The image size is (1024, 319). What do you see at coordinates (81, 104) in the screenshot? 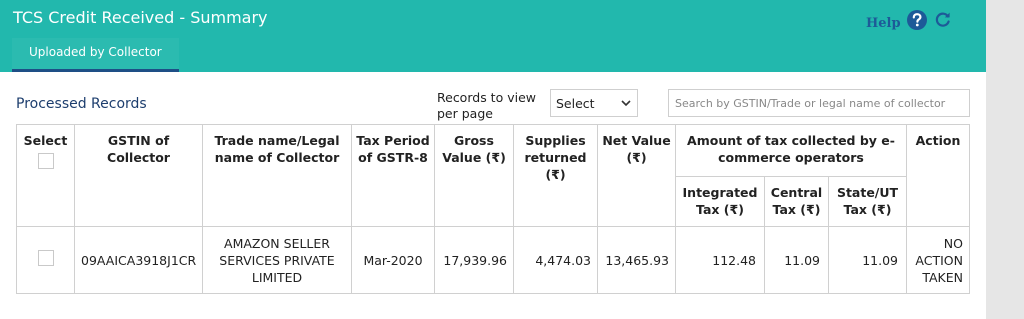
I see `section-title: Processed Records` at bounding box center [81, 104].